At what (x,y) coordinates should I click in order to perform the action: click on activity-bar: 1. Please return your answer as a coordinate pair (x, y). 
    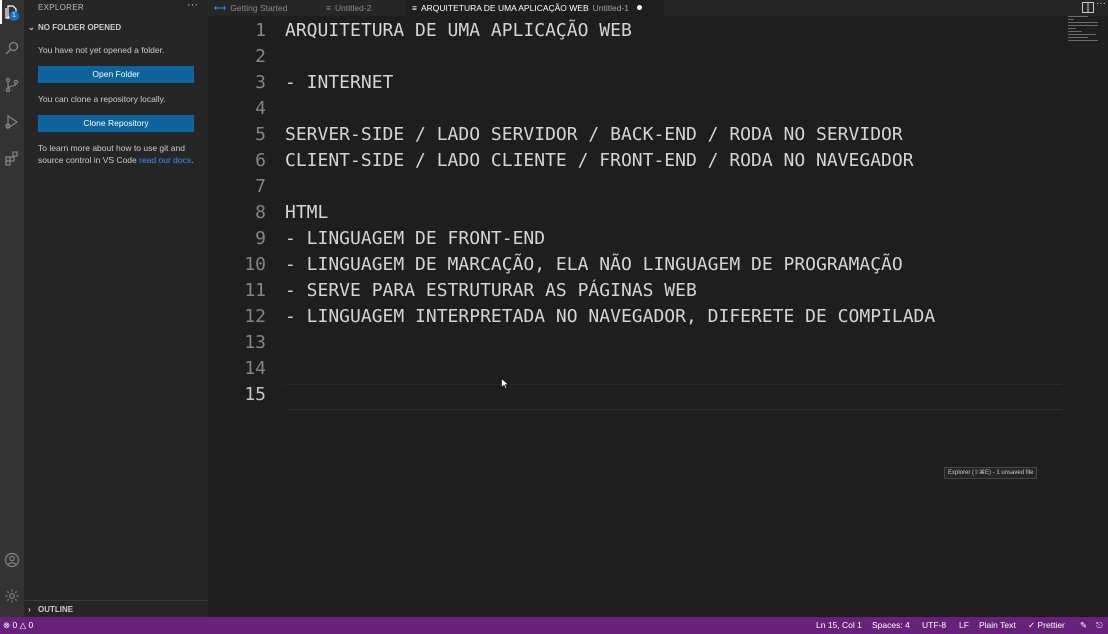
    Looking at the image, I should click on (12, 308).